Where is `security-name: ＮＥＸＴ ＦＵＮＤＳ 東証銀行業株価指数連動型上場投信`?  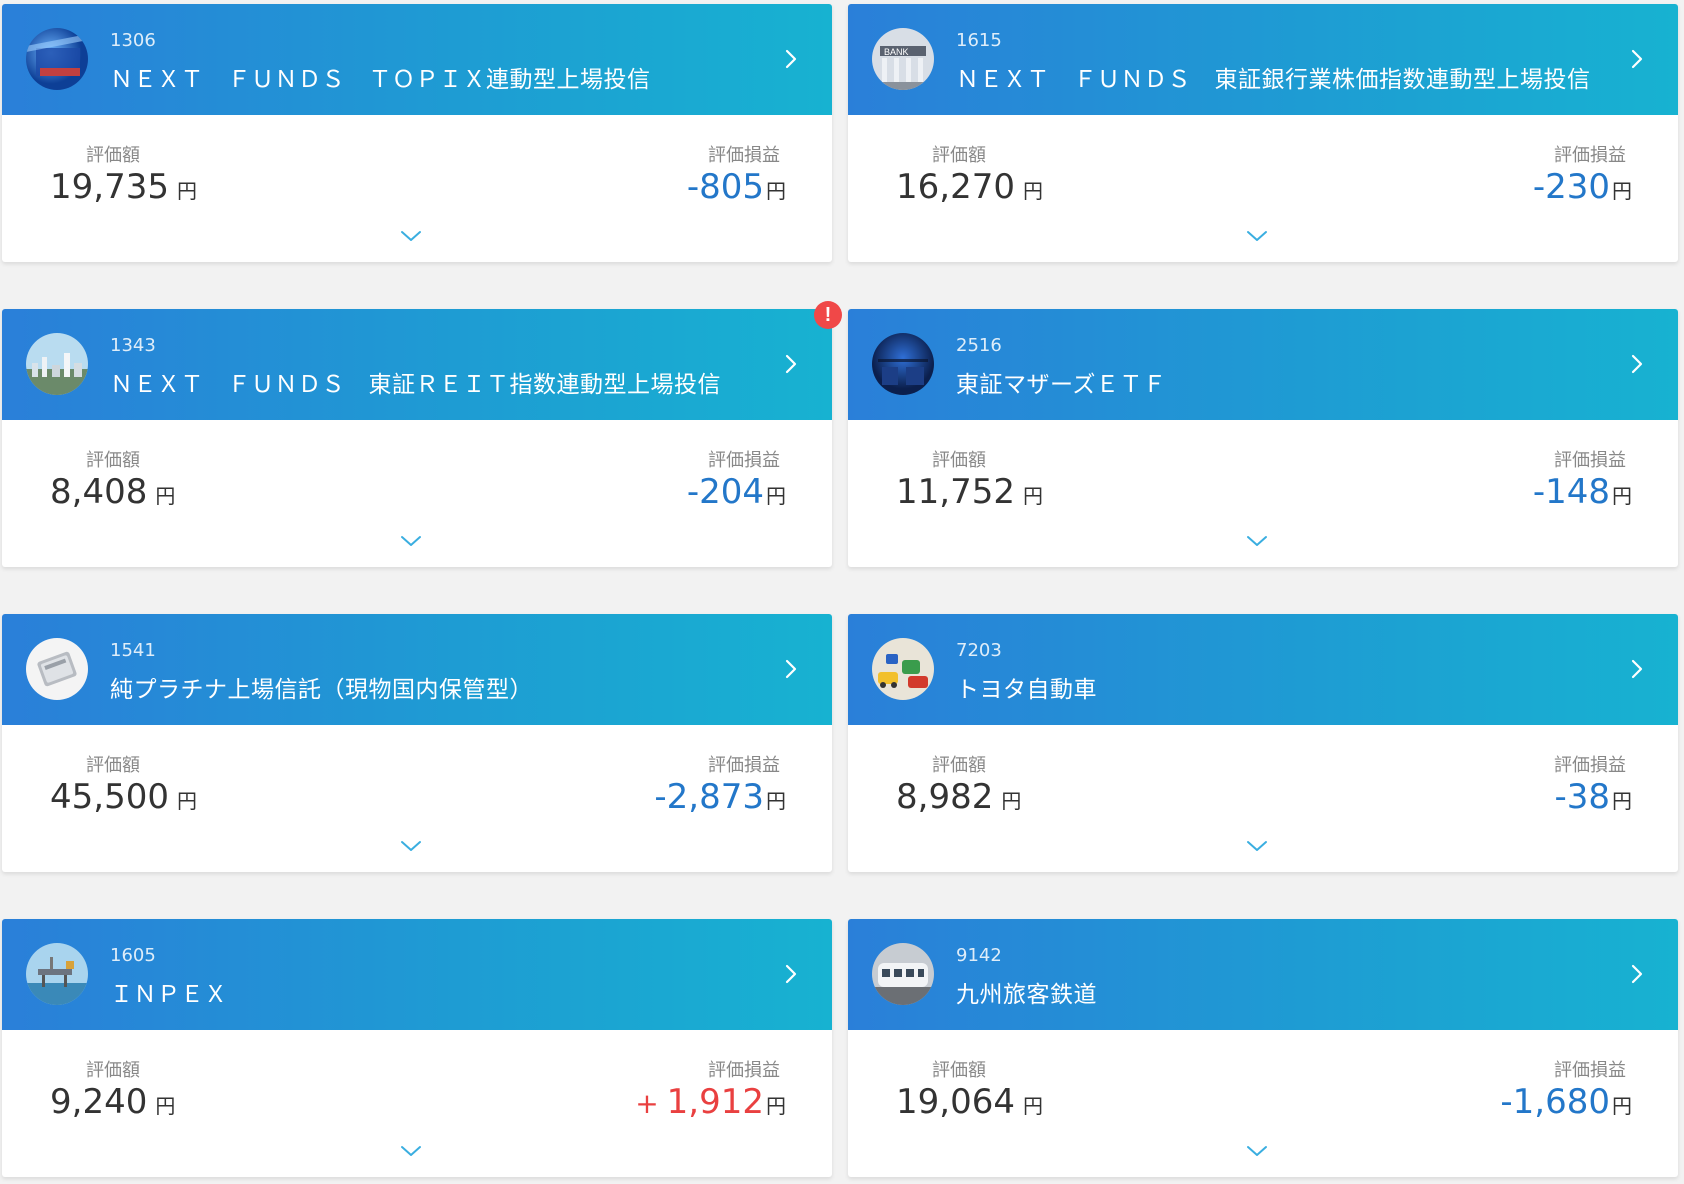 security-name: ＮＥＸＴ ＦＵＮＤＳ 東証銀行業株価指数連動型上場投信 is located at coordinates (1273, 80).